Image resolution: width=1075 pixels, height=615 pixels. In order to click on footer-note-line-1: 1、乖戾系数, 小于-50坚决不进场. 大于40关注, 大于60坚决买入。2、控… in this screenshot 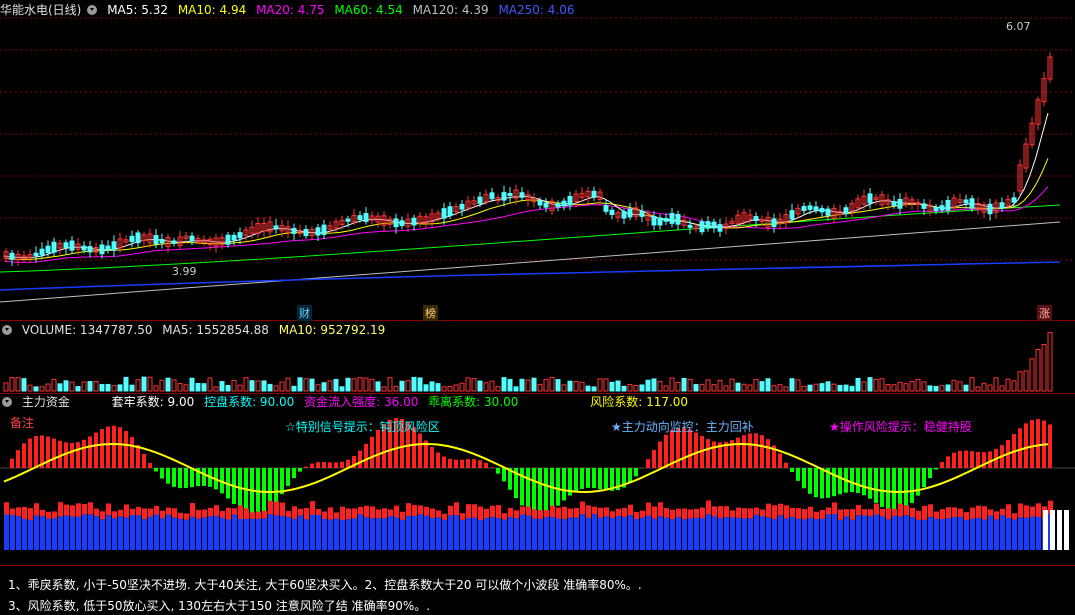, I will do `click(325, 585)`.